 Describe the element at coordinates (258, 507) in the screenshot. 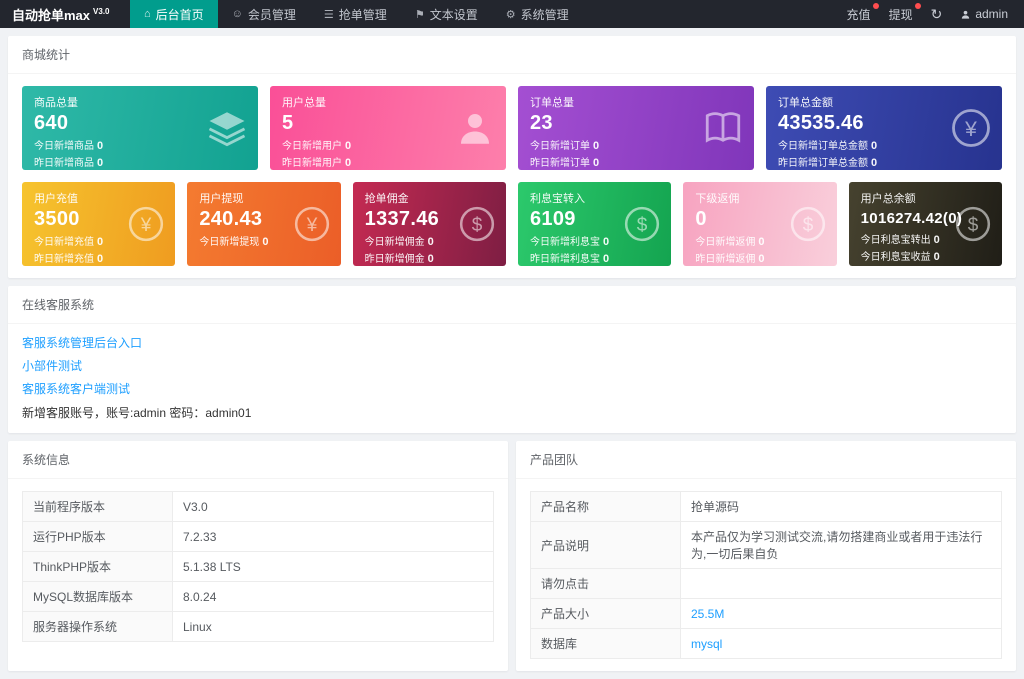

I see `table-row: 当前程序版本 V3.0` at that location.